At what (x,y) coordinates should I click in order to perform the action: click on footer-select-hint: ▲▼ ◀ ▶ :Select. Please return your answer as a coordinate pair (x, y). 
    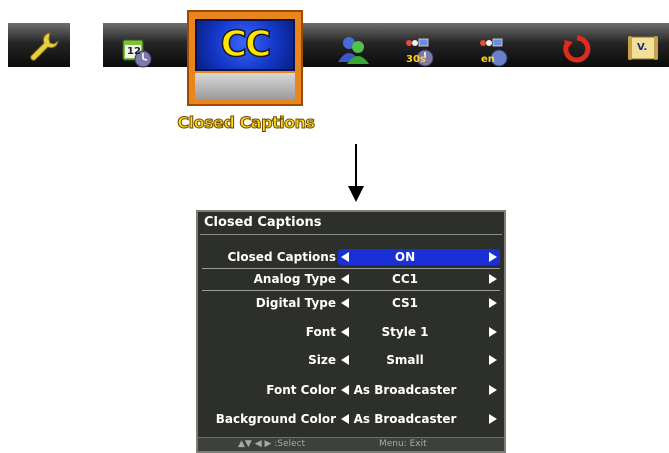
    Looking at the image, I should click on (272, 444).